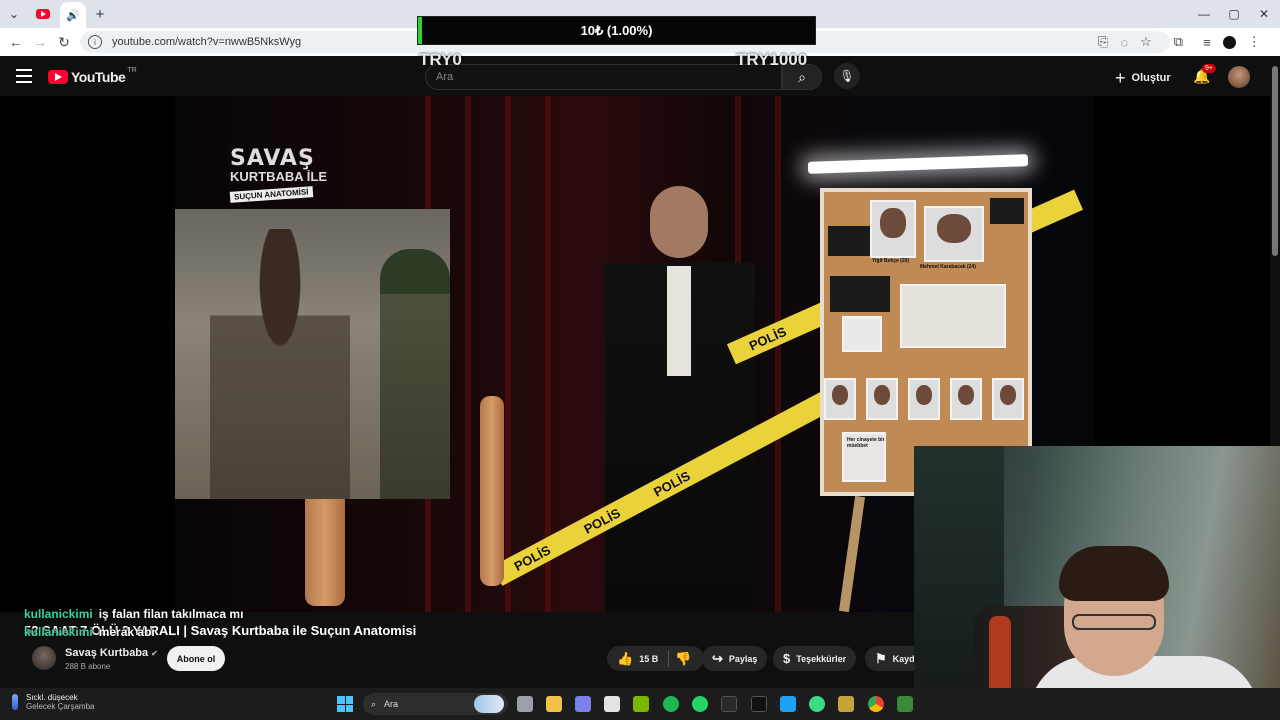 This screenshot has width=1280, height=720. Describe the element at coordinates (312, 354) in the screenshot. I see `archive-photo-inset` at that location.